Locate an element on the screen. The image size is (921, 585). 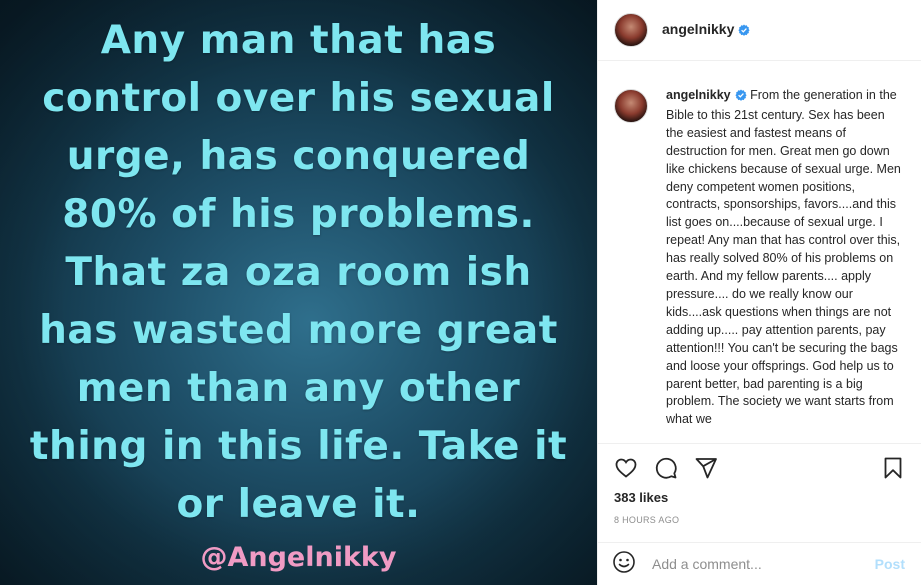
post-comment-button: Post is located at coordinates (890, 564).